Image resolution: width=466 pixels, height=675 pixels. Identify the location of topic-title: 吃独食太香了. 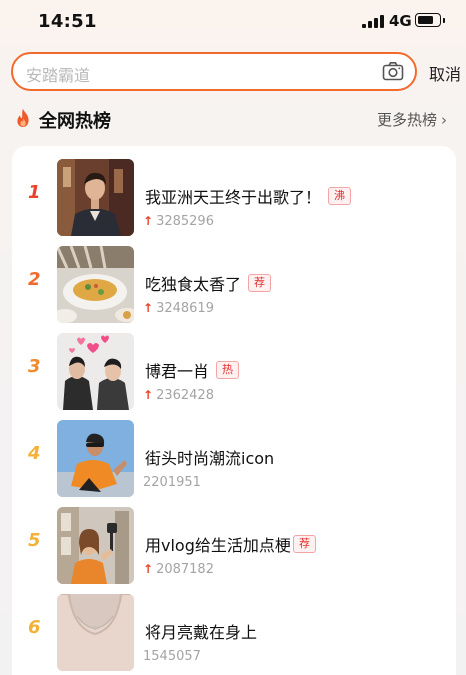
(193, 284).